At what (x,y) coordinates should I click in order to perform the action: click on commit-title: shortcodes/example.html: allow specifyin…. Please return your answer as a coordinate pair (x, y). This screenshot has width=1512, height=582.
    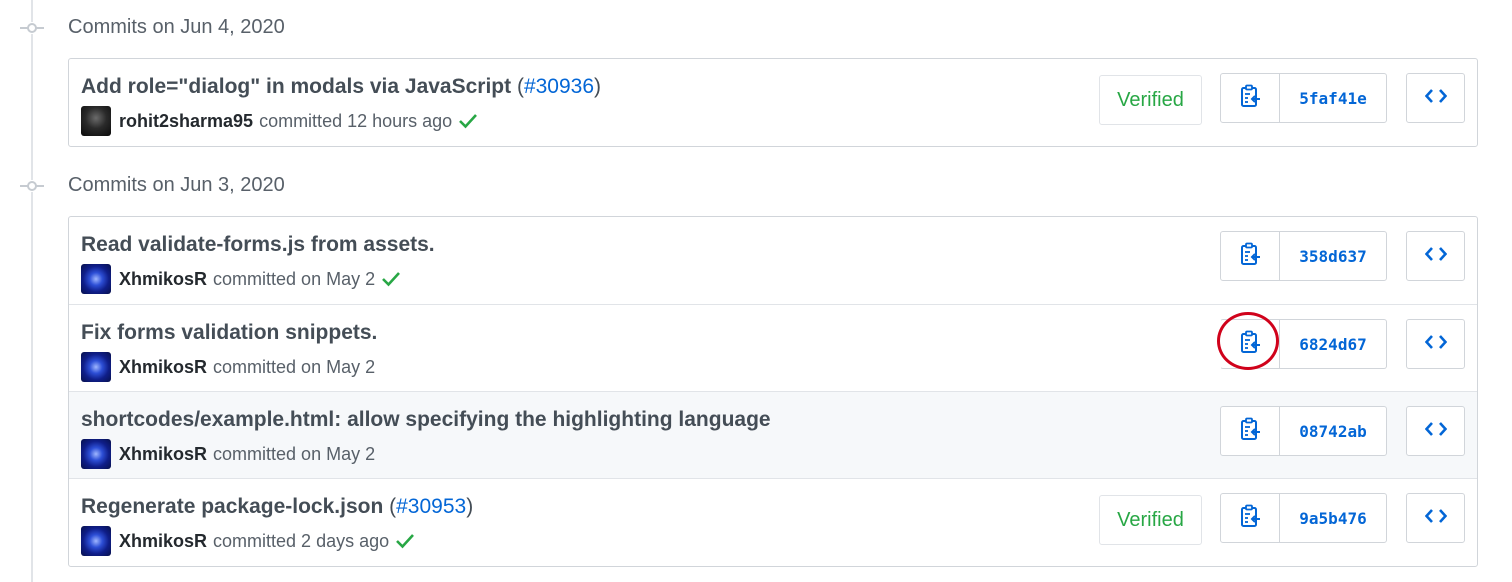
    Looking at the image, I should click on (426, 420).